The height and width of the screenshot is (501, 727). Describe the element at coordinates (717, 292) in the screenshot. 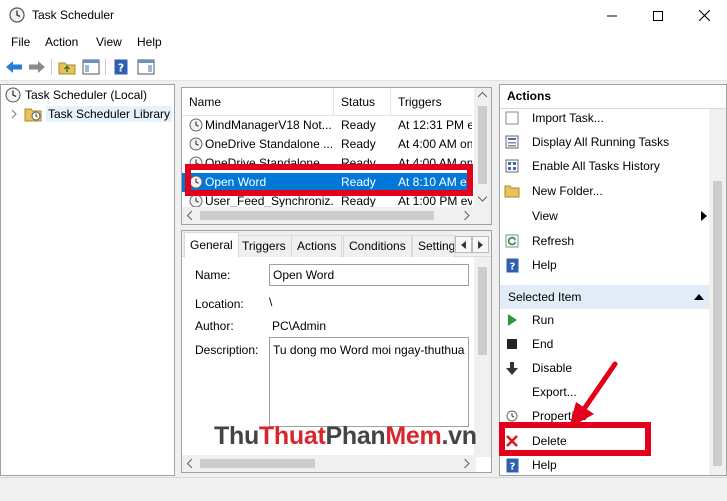

I see `actions-vertical-scrollbar` at that location.